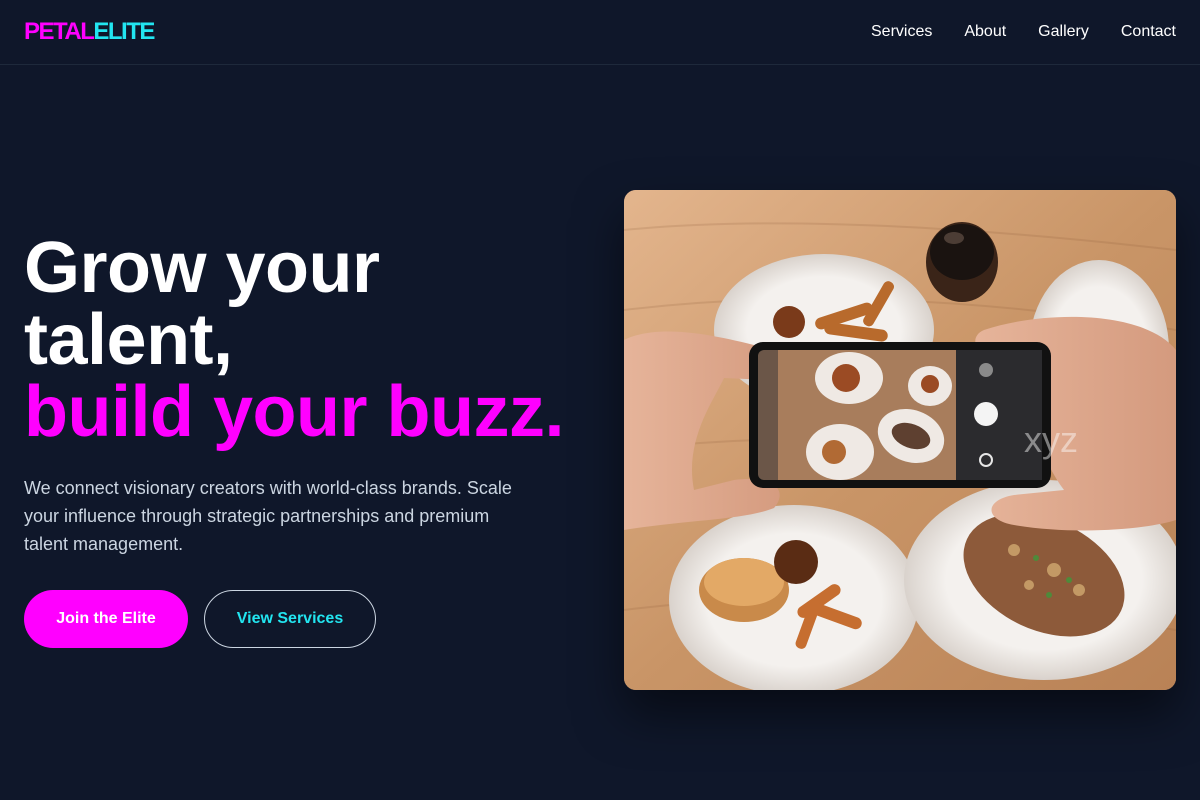 Image resolution: width=1200 pixels, height=800 pixels. Describe the element at coordinates (124, 31) in the screenshot. I see `logo-part-elite: ELITE` at that location.